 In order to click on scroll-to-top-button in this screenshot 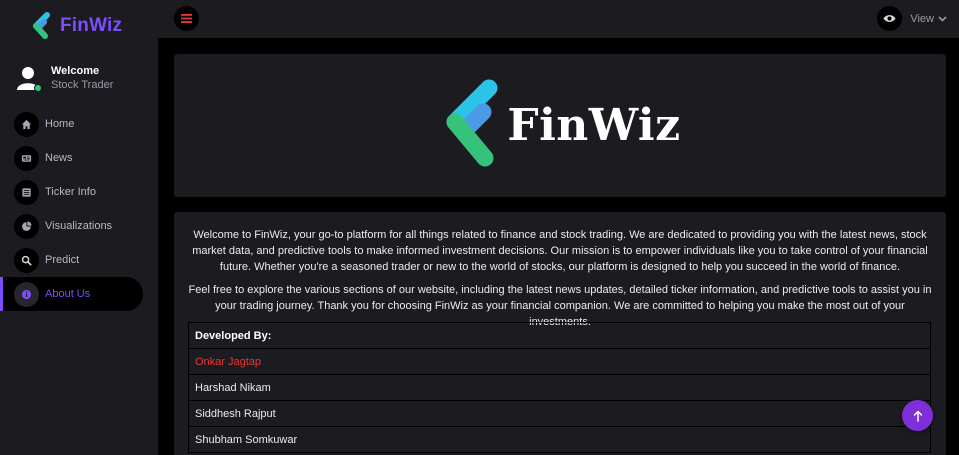, I will do `click(917, 415)`.